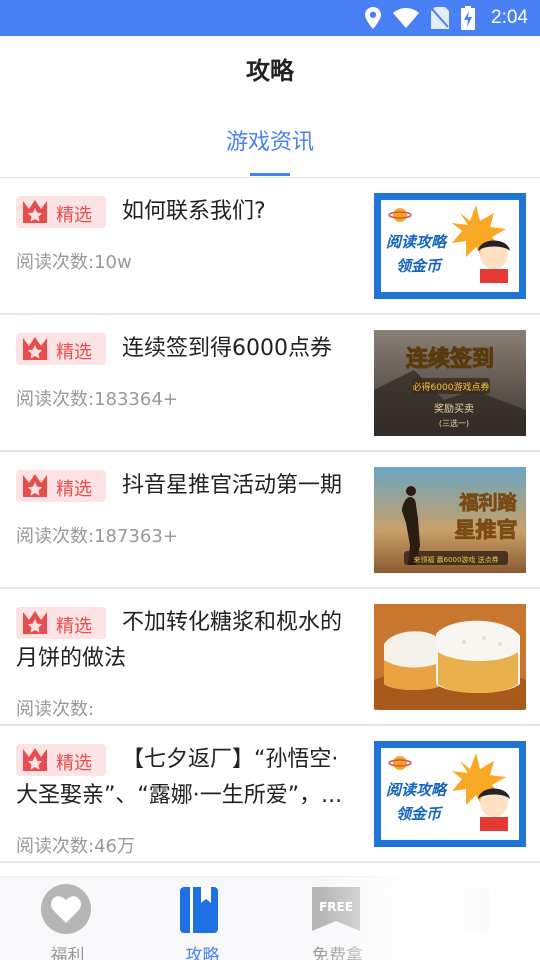 The height and width of the screenshot is (960, 540). I want to click on status-bar: 2:04, so click(270, 18).